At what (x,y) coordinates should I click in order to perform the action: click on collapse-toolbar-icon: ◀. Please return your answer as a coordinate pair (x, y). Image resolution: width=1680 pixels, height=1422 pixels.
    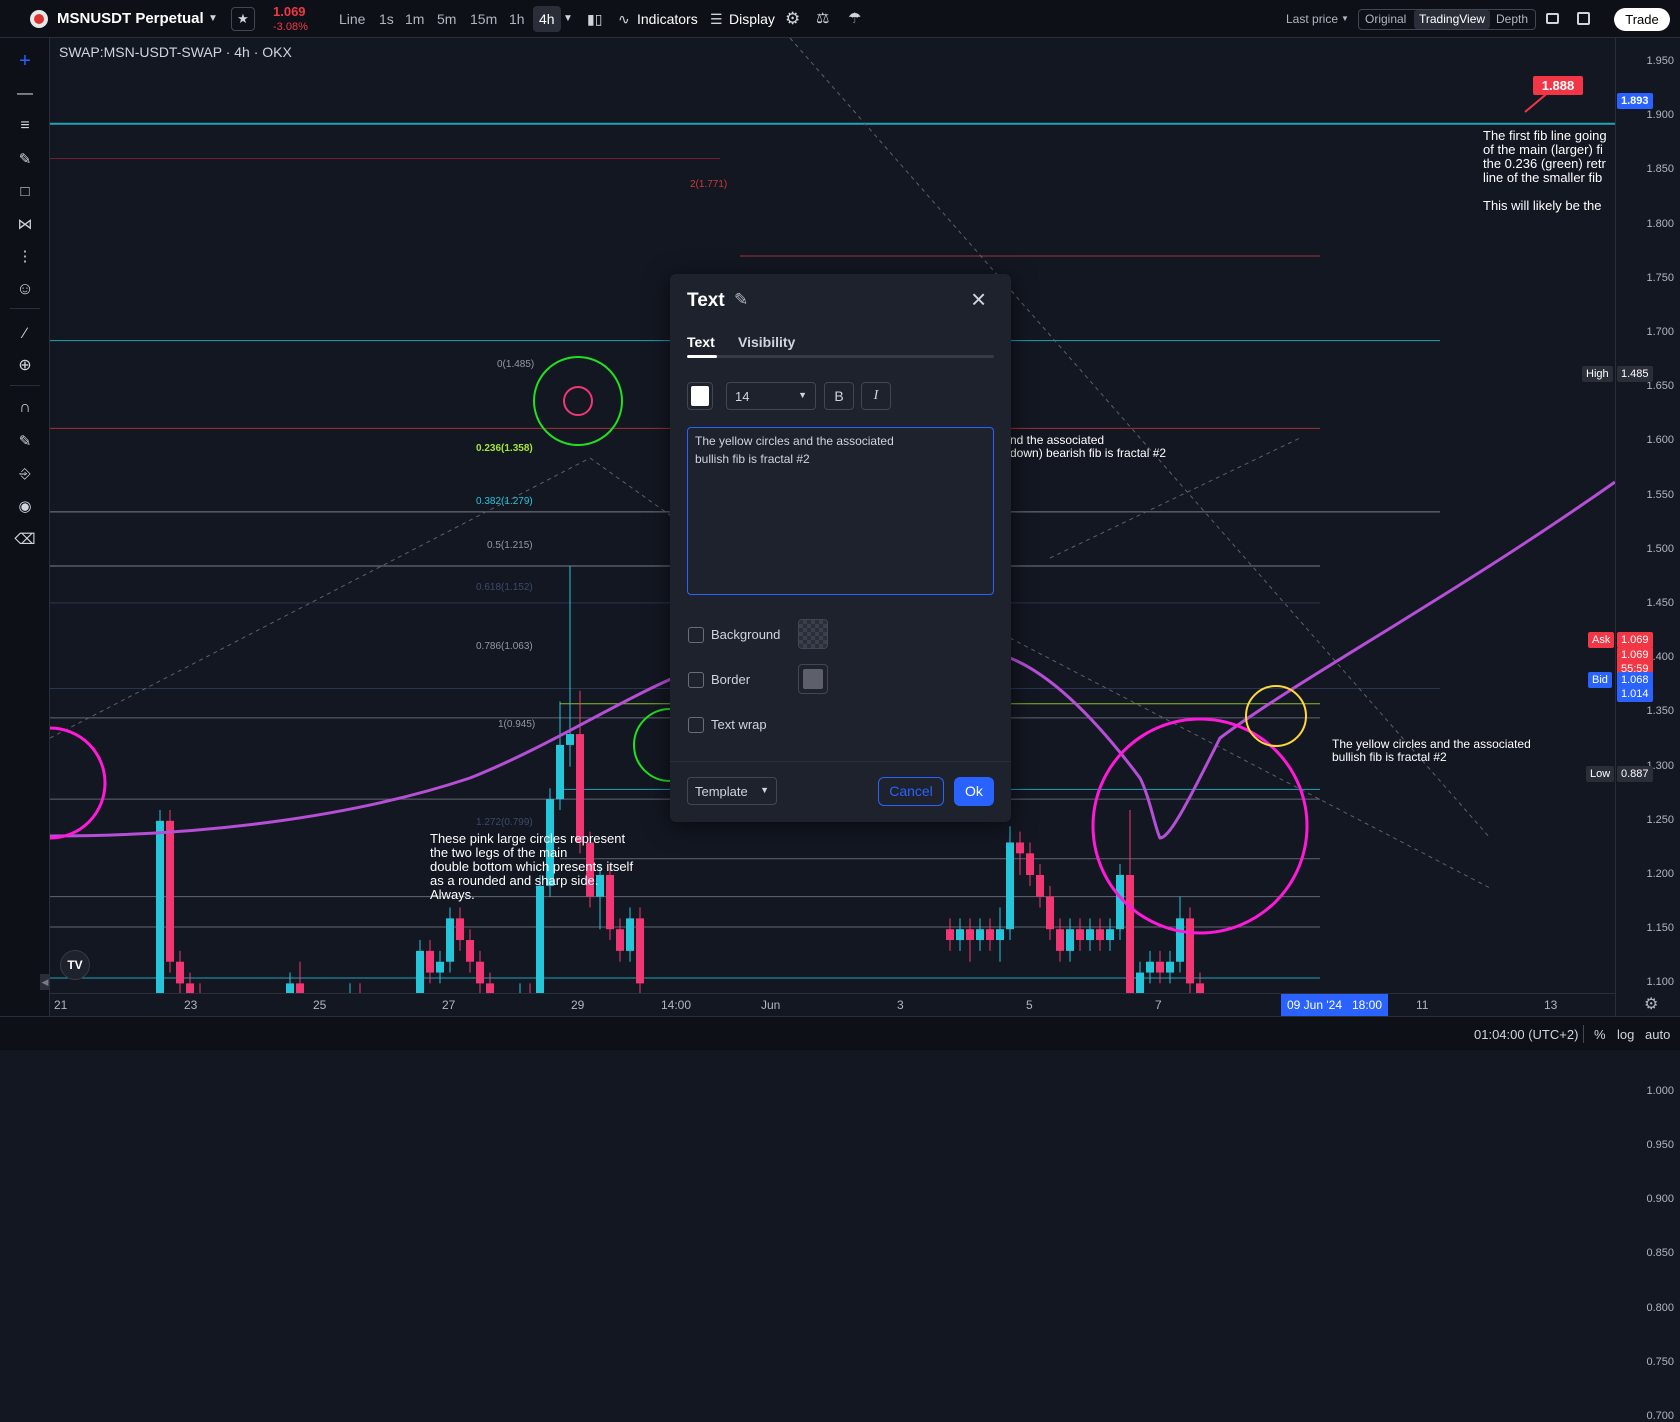
    Looking at the image, I should click on (45, 982).